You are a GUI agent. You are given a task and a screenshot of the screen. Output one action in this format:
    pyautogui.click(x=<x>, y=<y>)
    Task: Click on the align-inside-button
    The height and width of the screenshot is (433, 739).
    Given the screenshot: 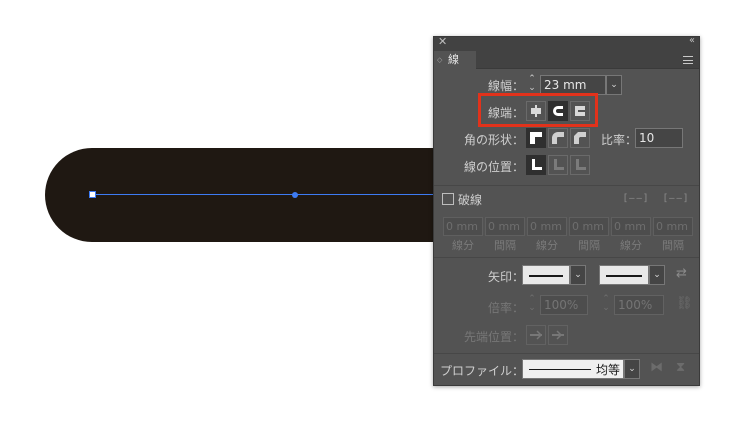 What is the action you would take?
    pyautogui.click(x=558, y=165)
    